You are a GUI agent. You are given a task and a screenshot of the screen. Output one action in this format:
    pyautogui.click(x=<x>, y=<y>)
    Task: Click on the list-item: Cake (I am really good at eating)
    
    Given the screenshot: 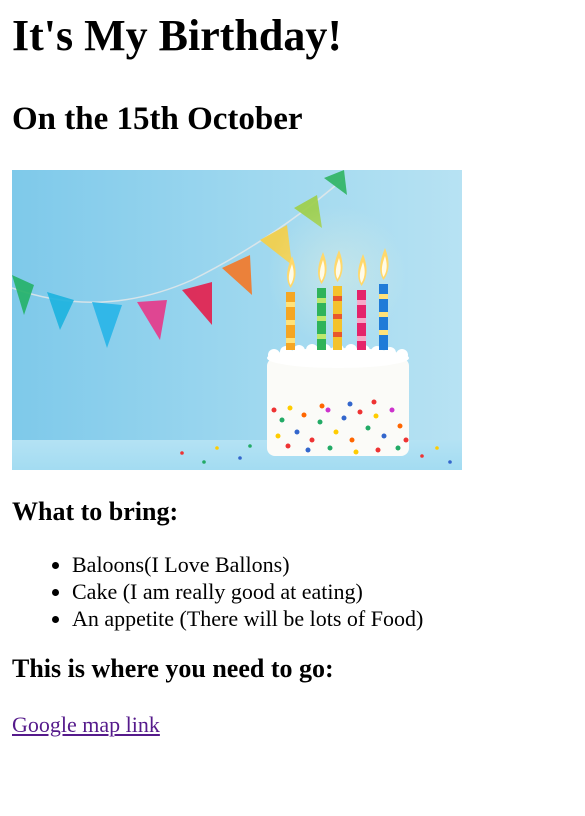 What is the action you would take?
    pyautogui.click(x=322, y=591)
    